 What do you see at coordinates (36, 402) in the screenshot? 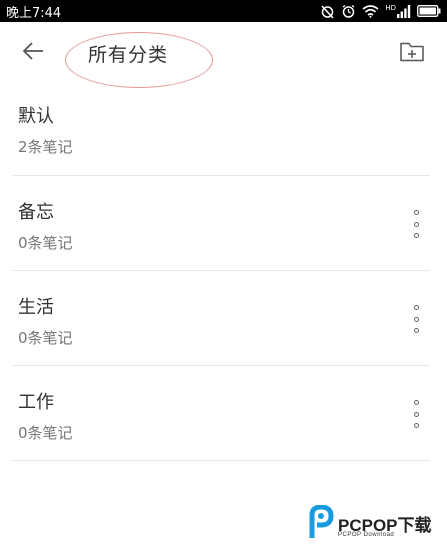
I see `category-name: 工作` at bounding box center [36, 402].